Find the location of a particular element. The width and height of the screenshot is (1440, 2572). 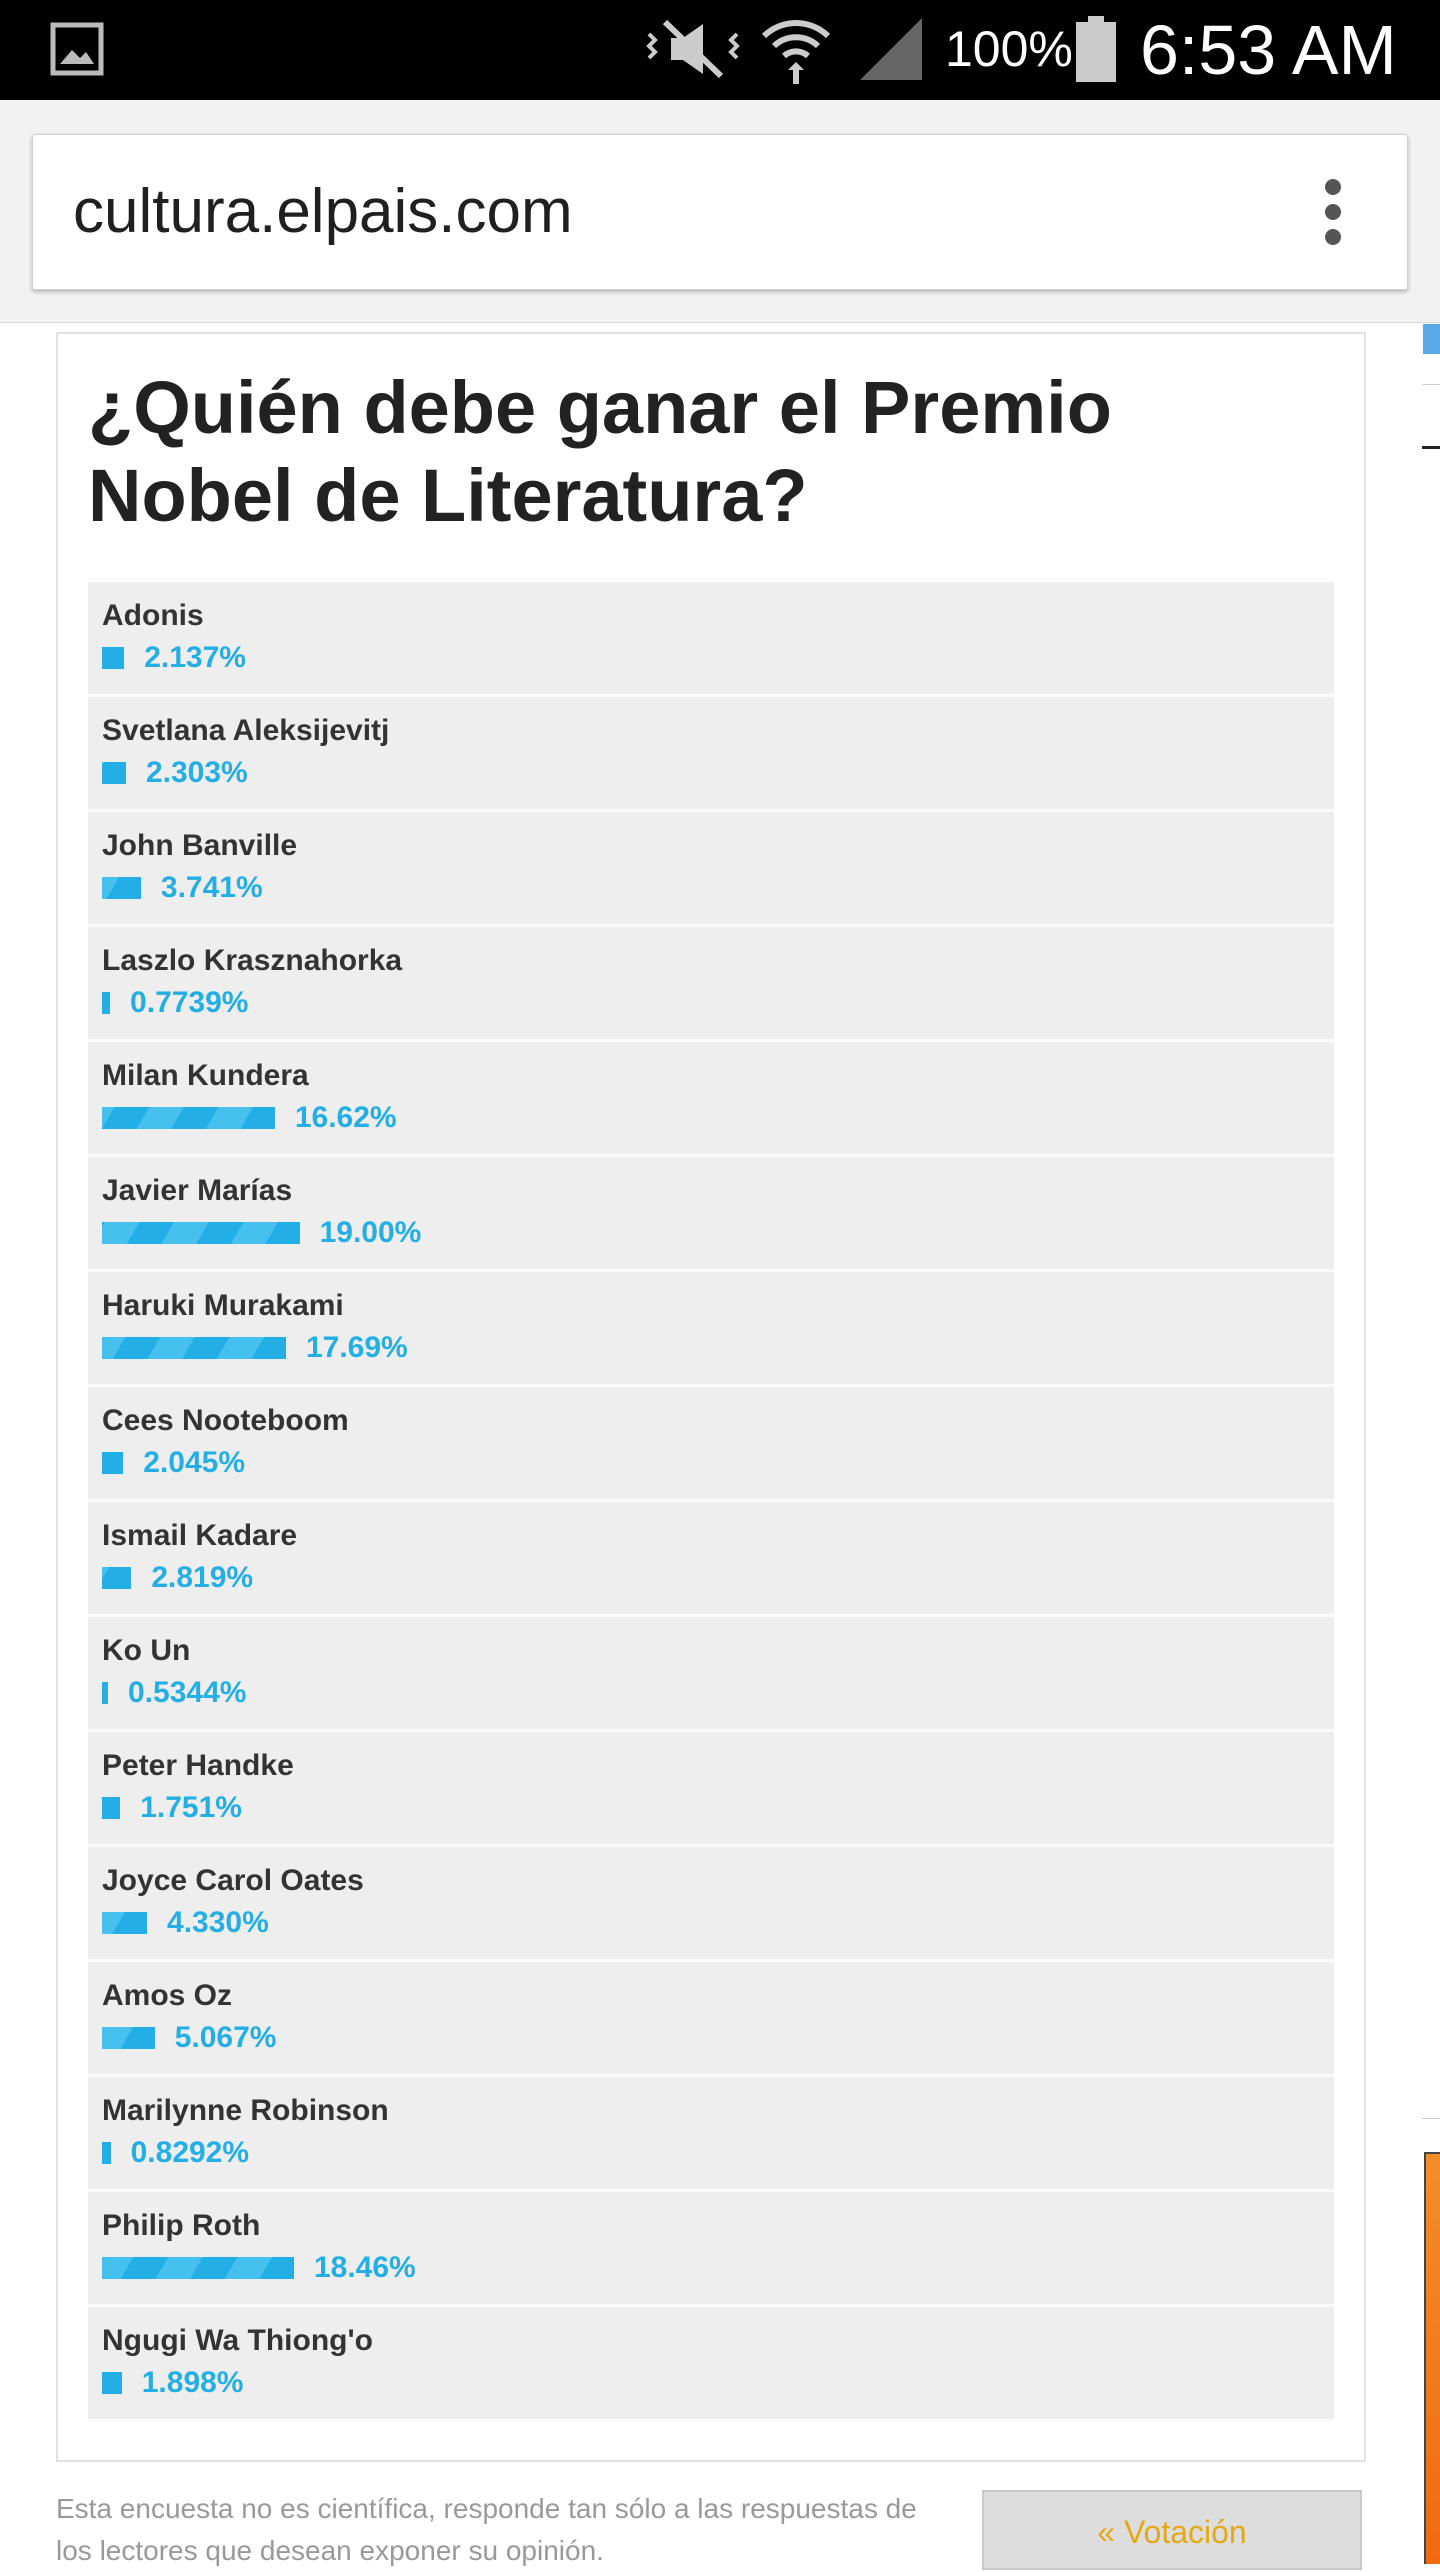

result-percent: 17.69% is located at coordinates (356, 1347).